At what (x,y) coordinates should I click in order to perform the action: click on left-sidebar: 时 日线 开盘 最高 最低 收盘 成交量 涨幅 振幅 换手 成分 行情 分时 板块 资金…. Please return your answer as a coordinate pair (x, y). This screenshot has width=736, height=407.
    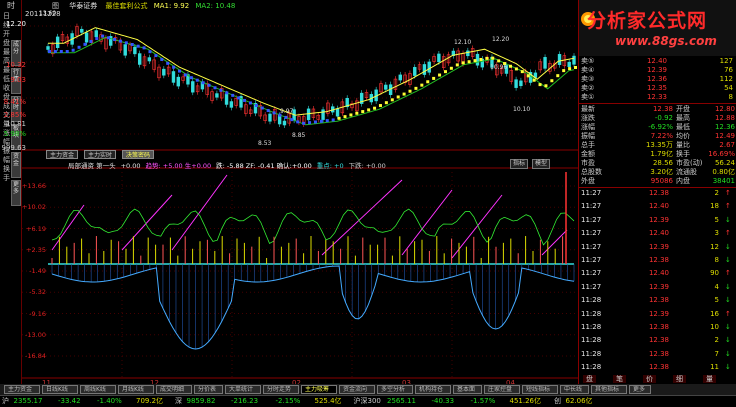
    Looking at the image, I should click on (11, 192).